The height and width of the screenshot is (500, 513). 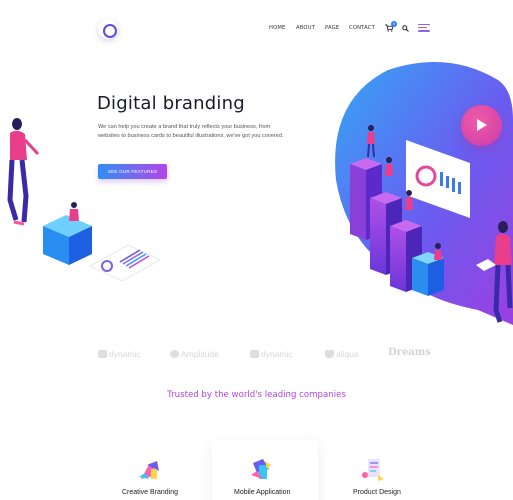 What do you see at coordinates (342, 354) in the screenshot?
I see `brand-logo-aliqua: aliqua` at bounding box center [342, 354].